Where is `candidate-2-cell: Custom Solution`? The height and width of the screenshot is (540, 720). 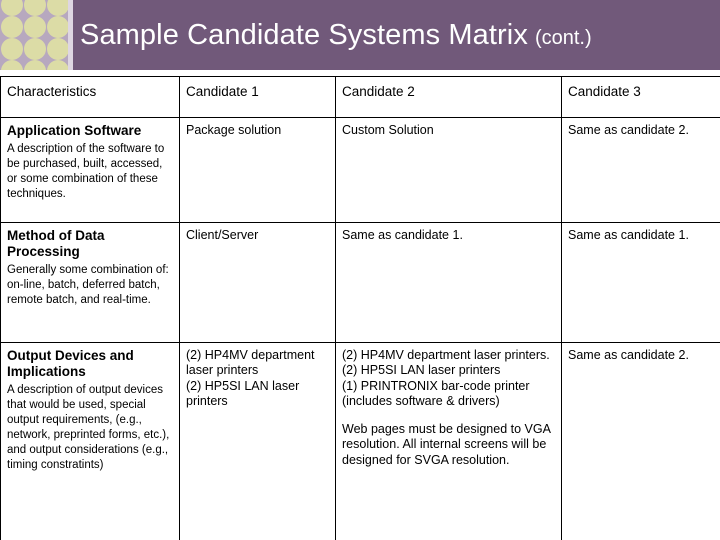
candidate-2-cell: Custom Solution is located at coordinates (448, 170).